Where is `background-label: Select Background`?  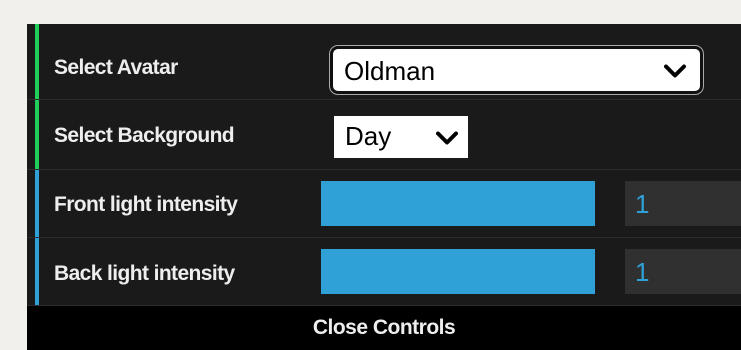 background-label: Select Background is located at coordinates (144, 135).